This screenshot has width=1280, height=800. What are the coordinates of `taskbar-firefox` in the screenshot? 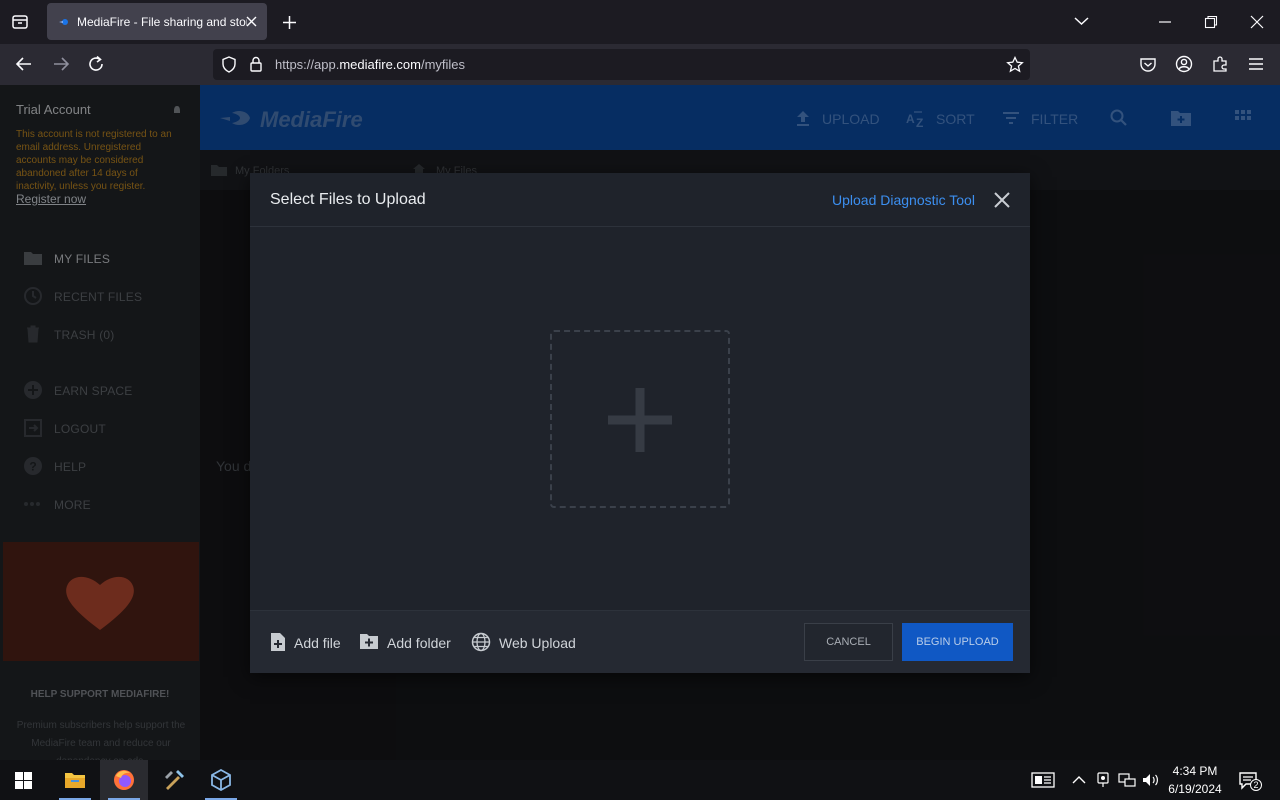 It's located at (124, 780).